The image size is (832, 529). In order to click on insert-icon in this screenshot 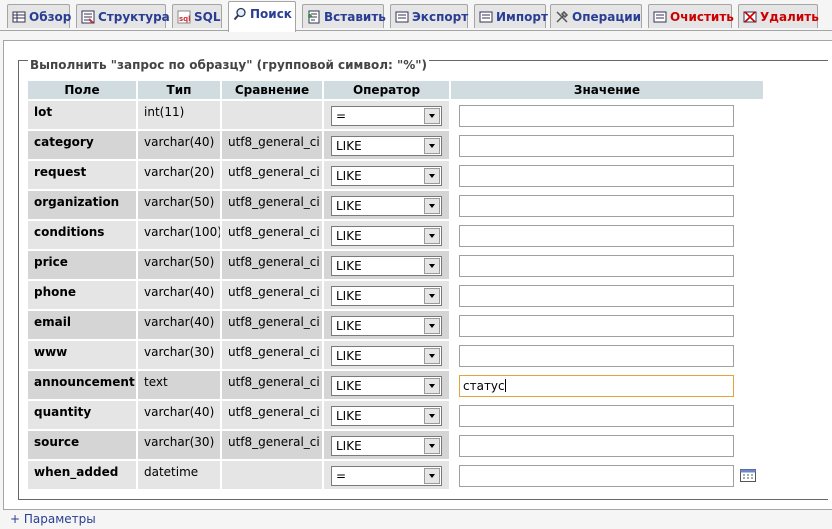, I will do `click(314, 16)`.